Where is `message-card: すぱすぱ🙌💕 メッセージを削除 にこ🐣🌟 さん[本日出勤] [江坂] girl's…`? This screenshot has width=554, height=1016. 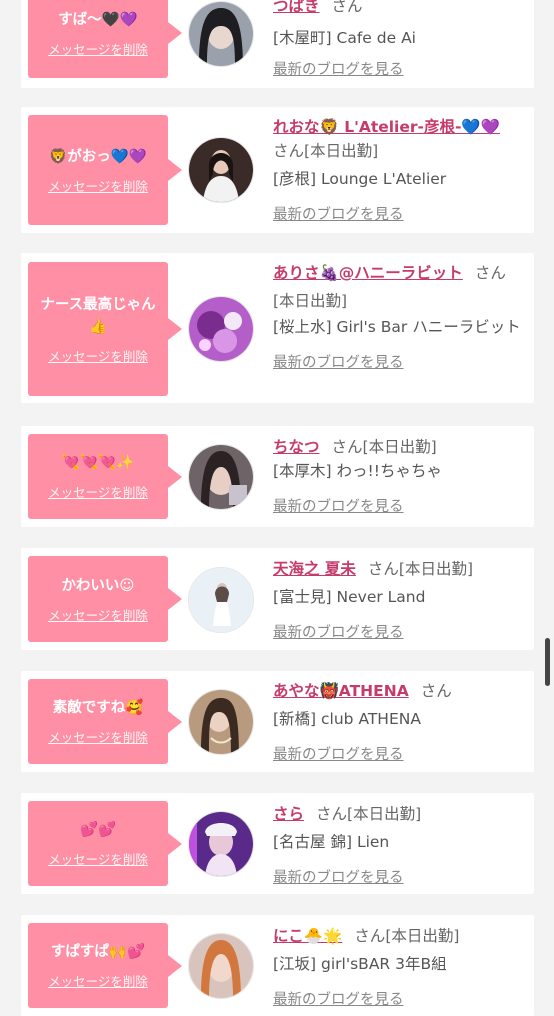 message-card: すぱすぱ🙌💕 メッセージを削除 にこ🐣🌟 さん[本日出勤] [江坂] girl's… is located at coordinates (277, 965).